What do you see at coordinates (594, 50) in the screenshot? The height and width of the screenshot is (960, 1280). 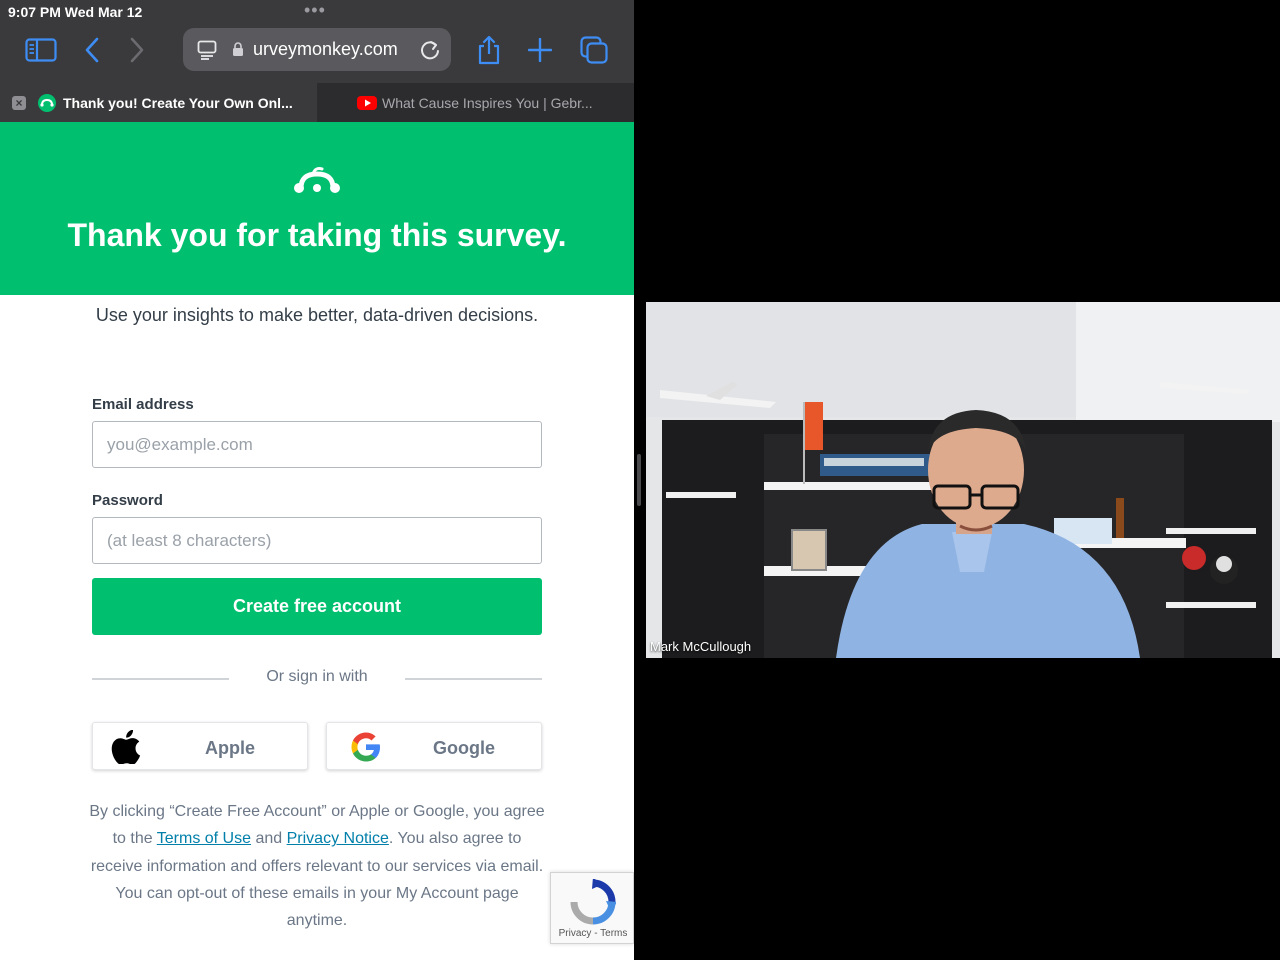 I see `tabs-overview-icon` at bounding box center [594, 50].